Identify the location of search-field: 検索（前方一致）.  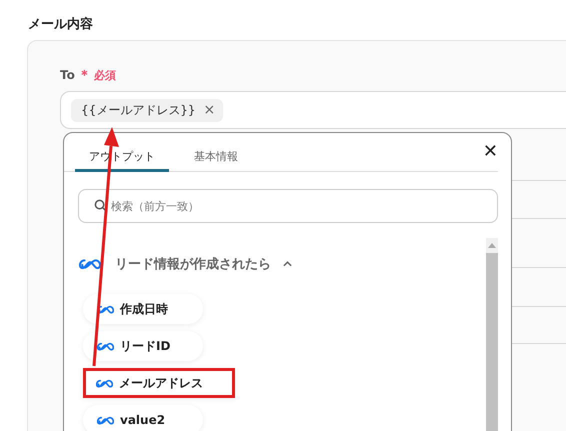
(288, 206).